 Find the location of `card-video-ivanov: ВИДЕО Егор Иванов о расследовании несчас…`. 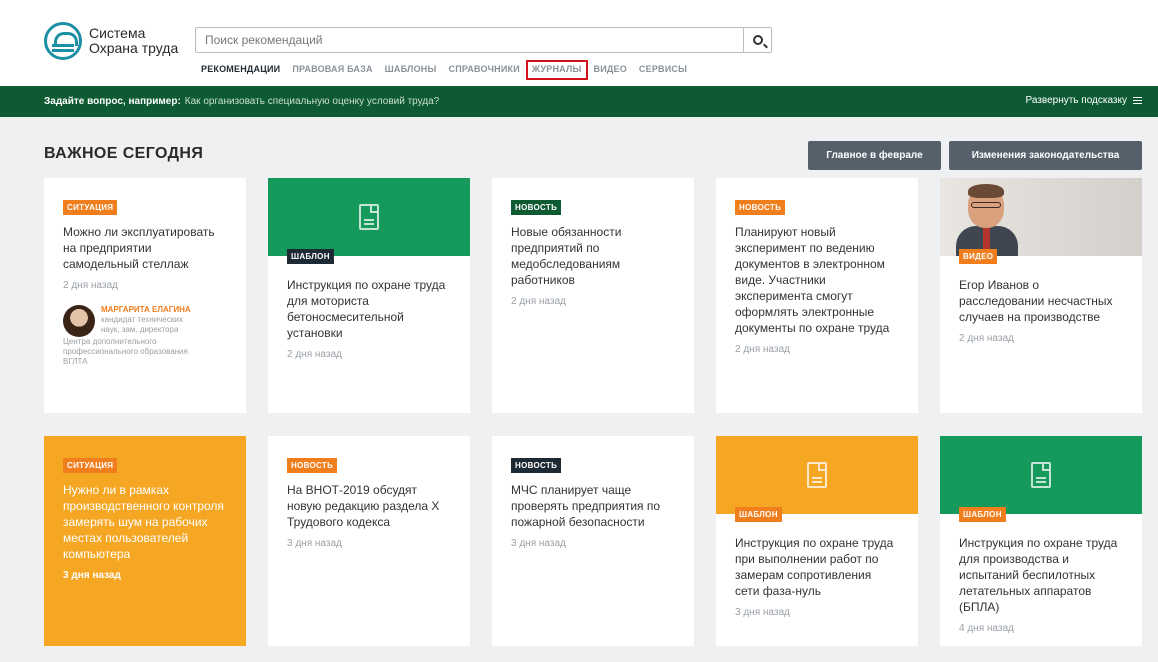

card-video-ivanov: ВИДЕО Егор Иванов о расследовании несчас… is located at coordinates (1041, 295).